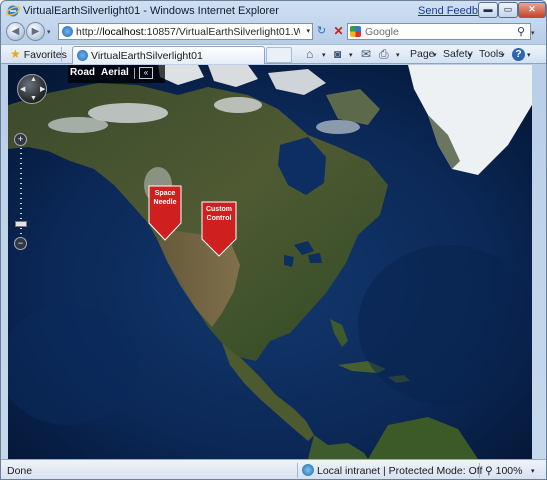  What do you see at coordinates (351, 55) in the screenshot?
I see `feeds-dropdown: ▾` at bounding box center [351, 55].